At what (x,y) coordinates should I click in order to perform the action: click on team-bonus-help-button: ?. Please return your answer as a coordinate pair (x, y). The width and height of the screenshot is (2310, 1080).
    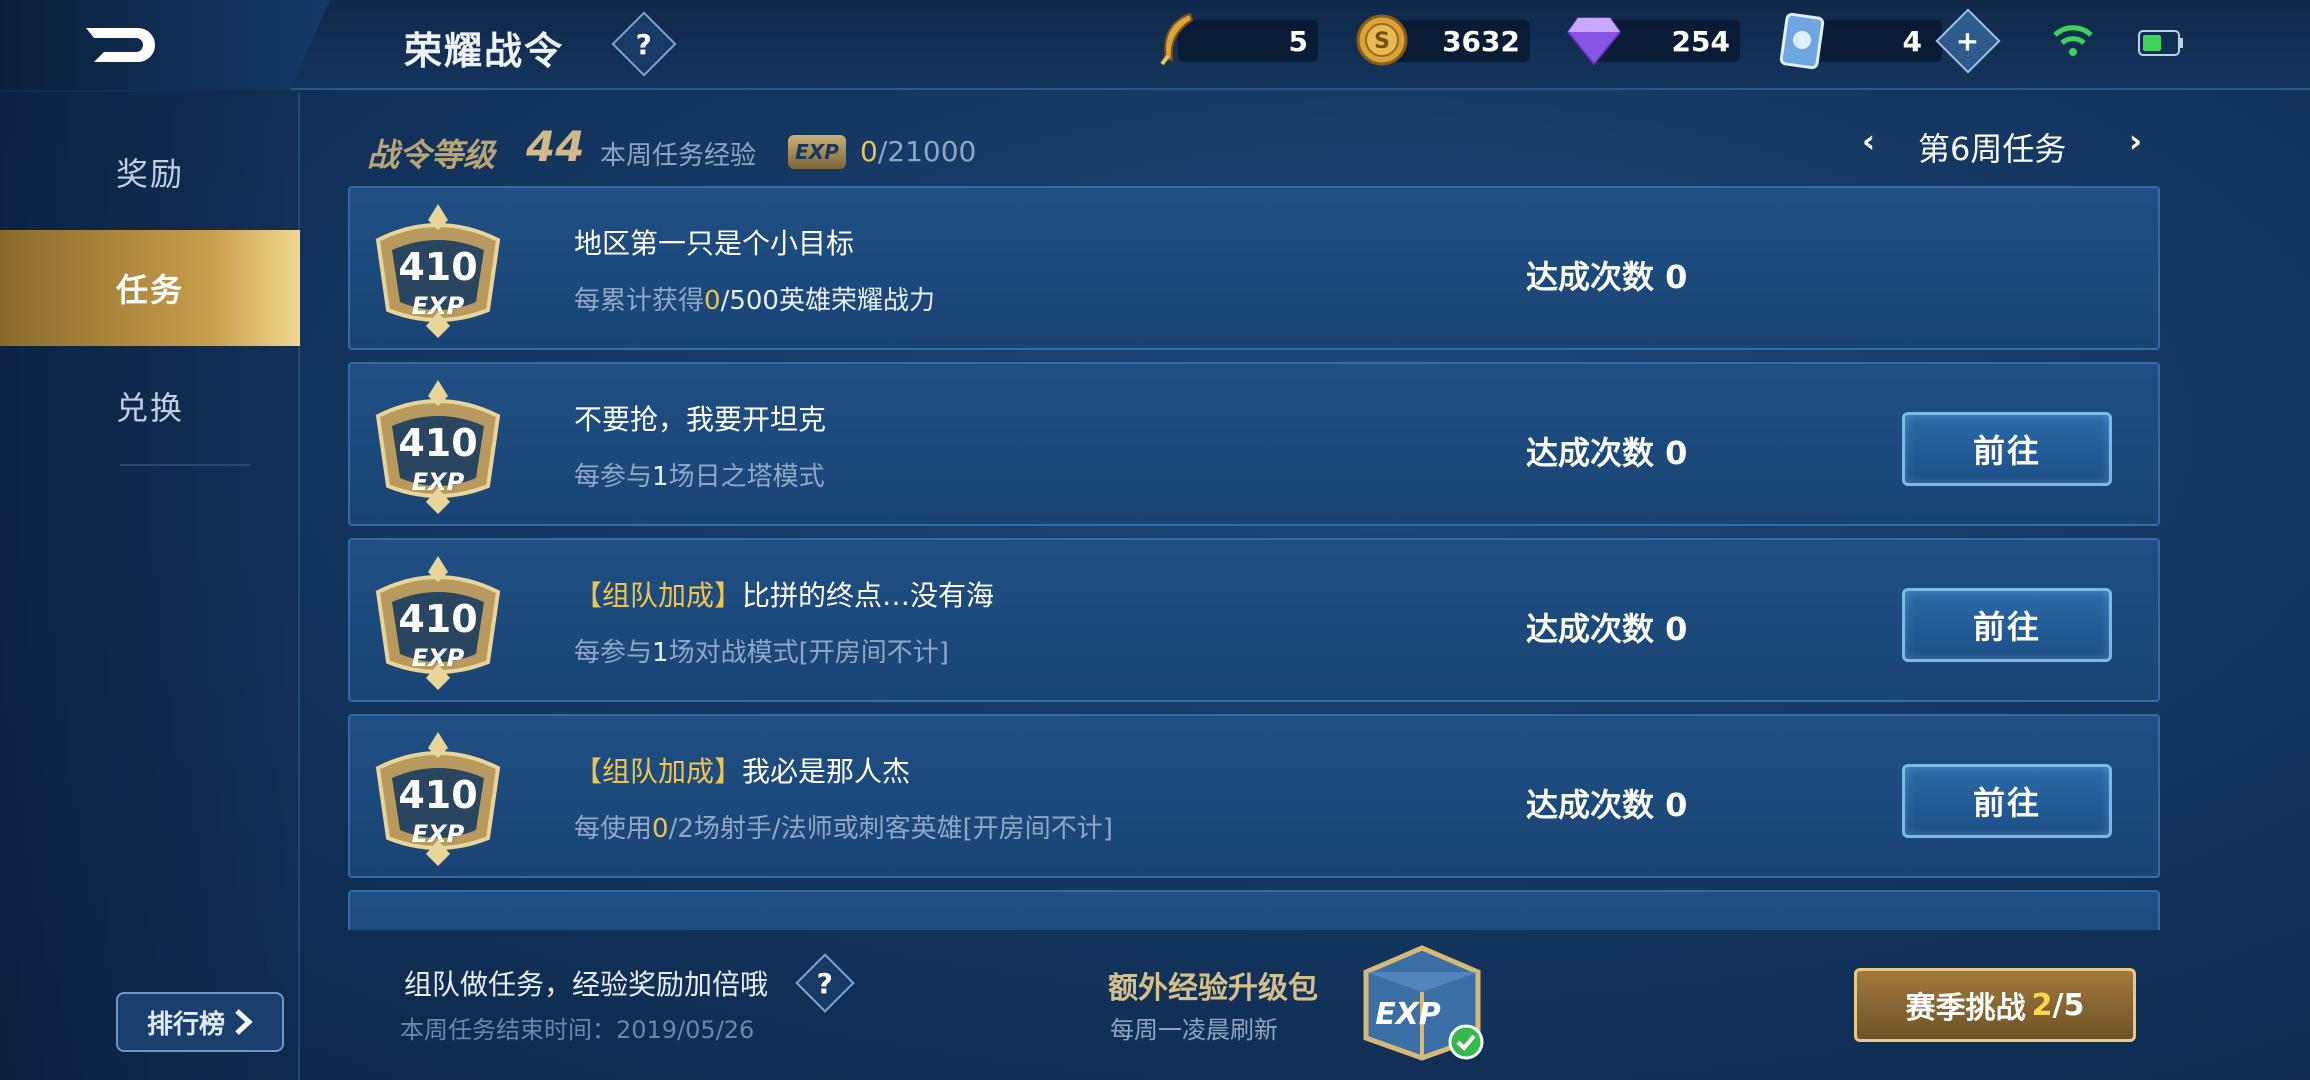
    Looking at the image, I should click on (825, 983).